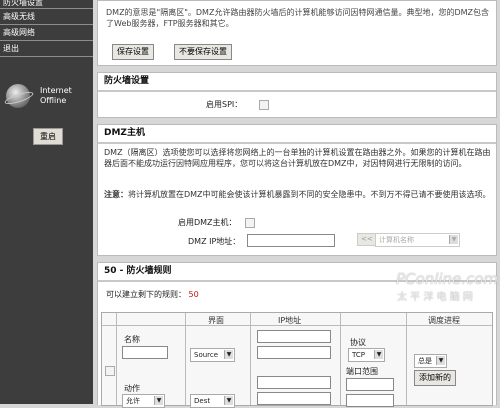  I want to click on sidebar-item-firewall: 防火墙设置, so click(46, 4).